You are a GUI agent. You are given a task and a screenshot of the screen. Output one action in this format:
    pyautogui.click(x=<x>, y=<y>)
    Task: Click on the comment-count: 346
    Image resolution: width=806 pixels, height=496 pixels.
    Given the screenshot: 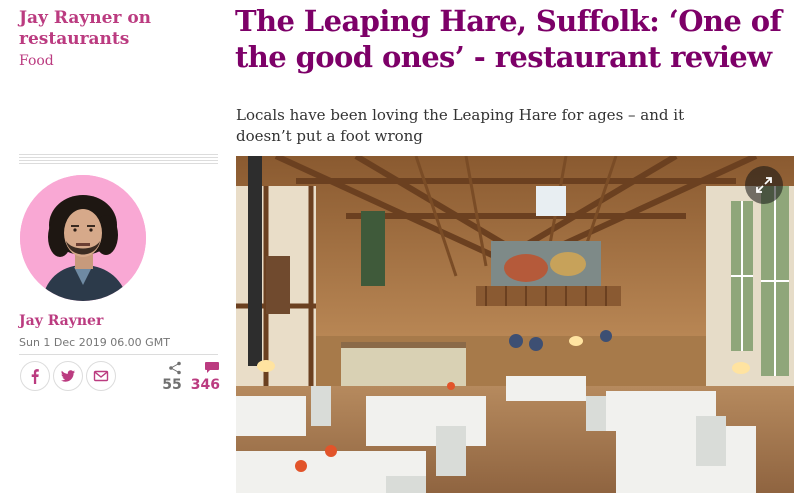 What is the action you would take?
    pyautogui.click(x=205, y=377)
    